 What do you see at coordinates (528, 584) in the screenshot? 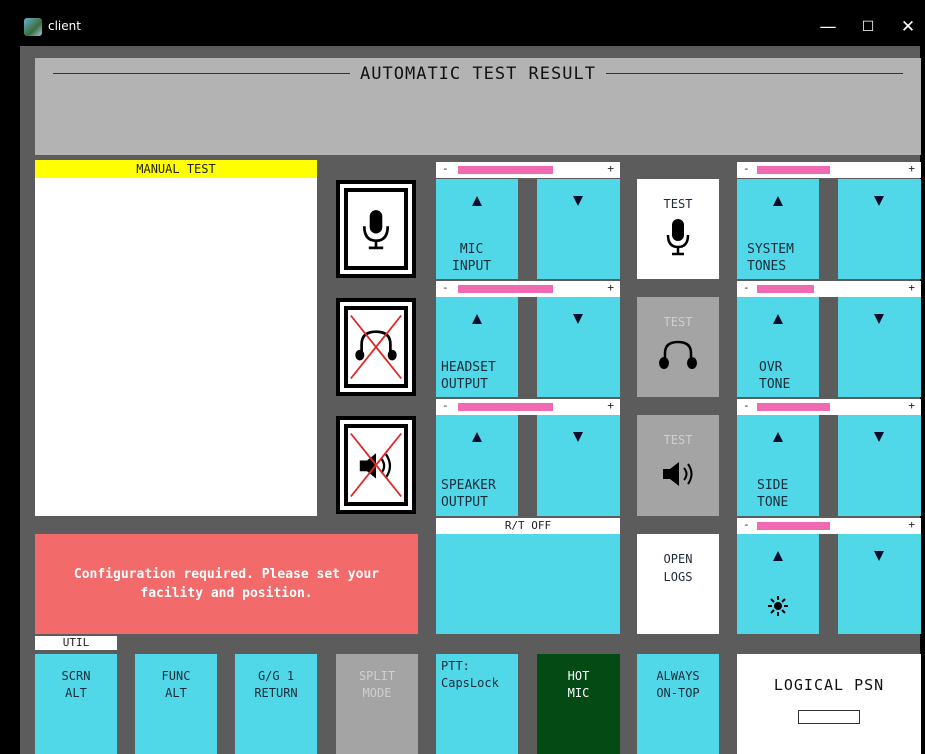
I see `rt-off-button` at bounding box center [528, 584].